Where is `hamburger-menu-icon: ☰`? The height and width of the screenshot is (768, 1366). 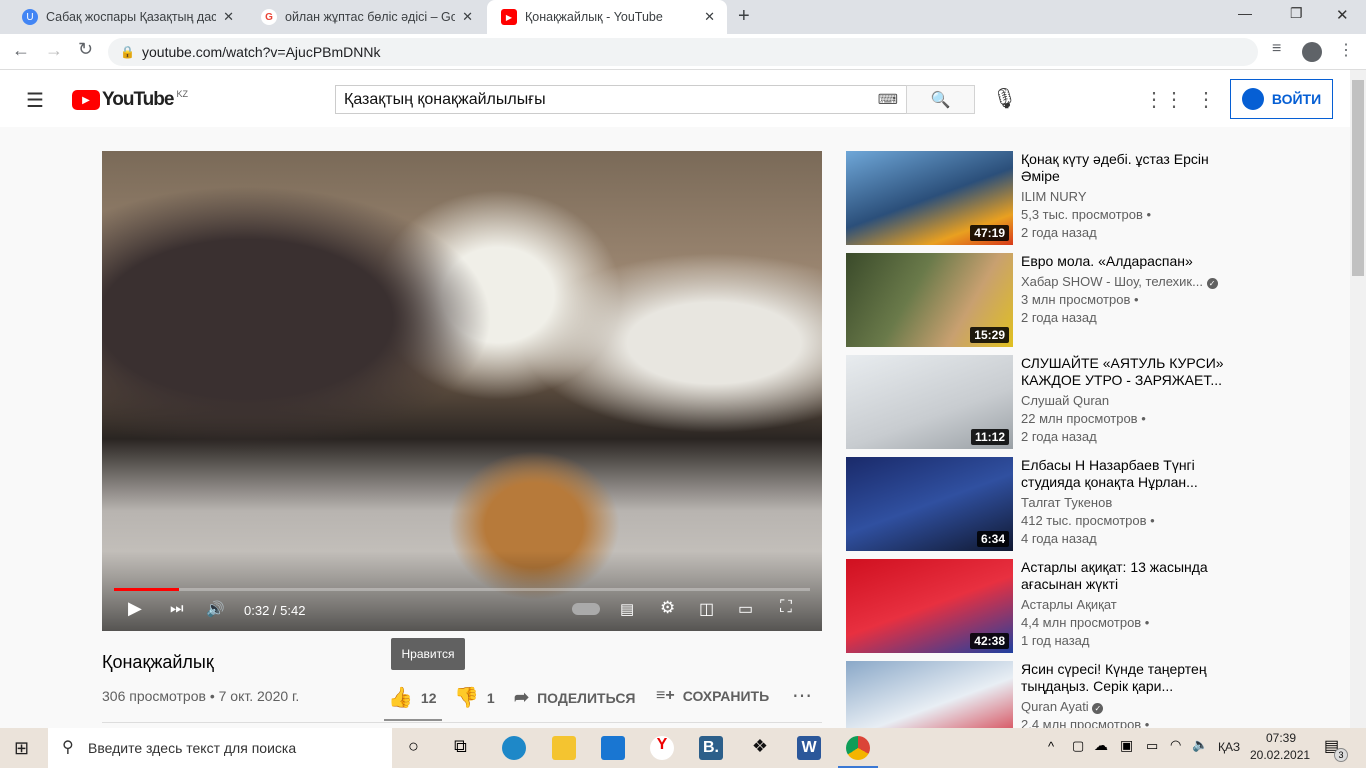
hamburger-menu-icon: ☰ is located at coordinates (35, 100).